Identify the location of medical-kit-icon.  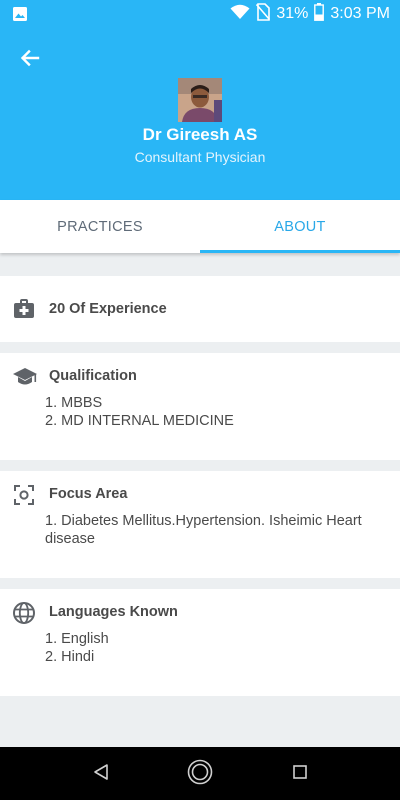
(24, 309).